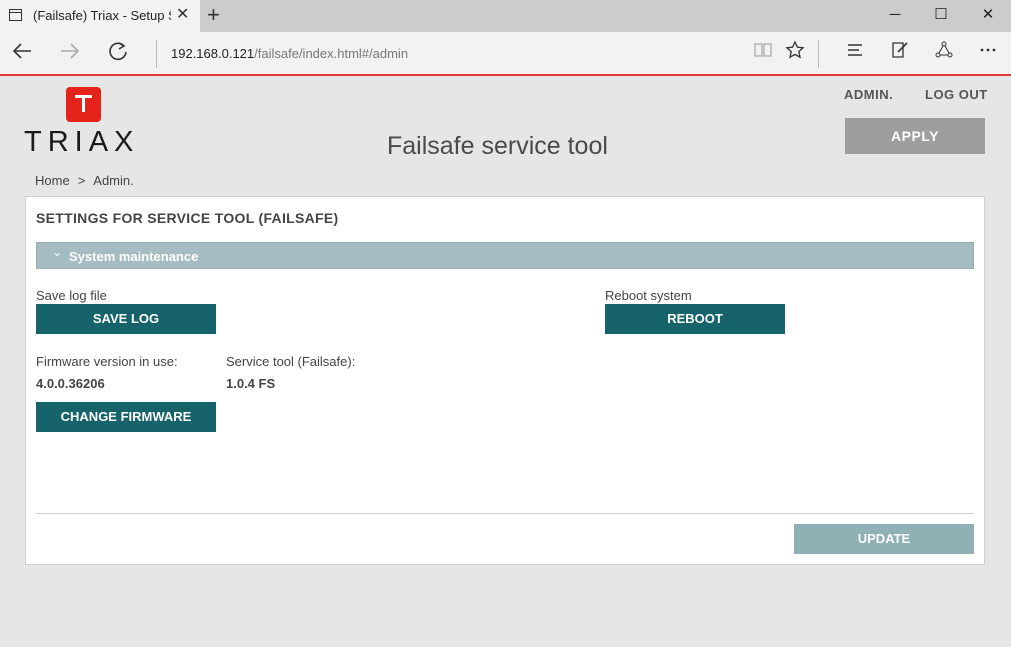 The width and height of the screenshot is (1011, 647). What do you see at coordinates (126, 319) in the screenshot?
I see `save-log-button: SAVE LOG` at bounding box center [126, 319].